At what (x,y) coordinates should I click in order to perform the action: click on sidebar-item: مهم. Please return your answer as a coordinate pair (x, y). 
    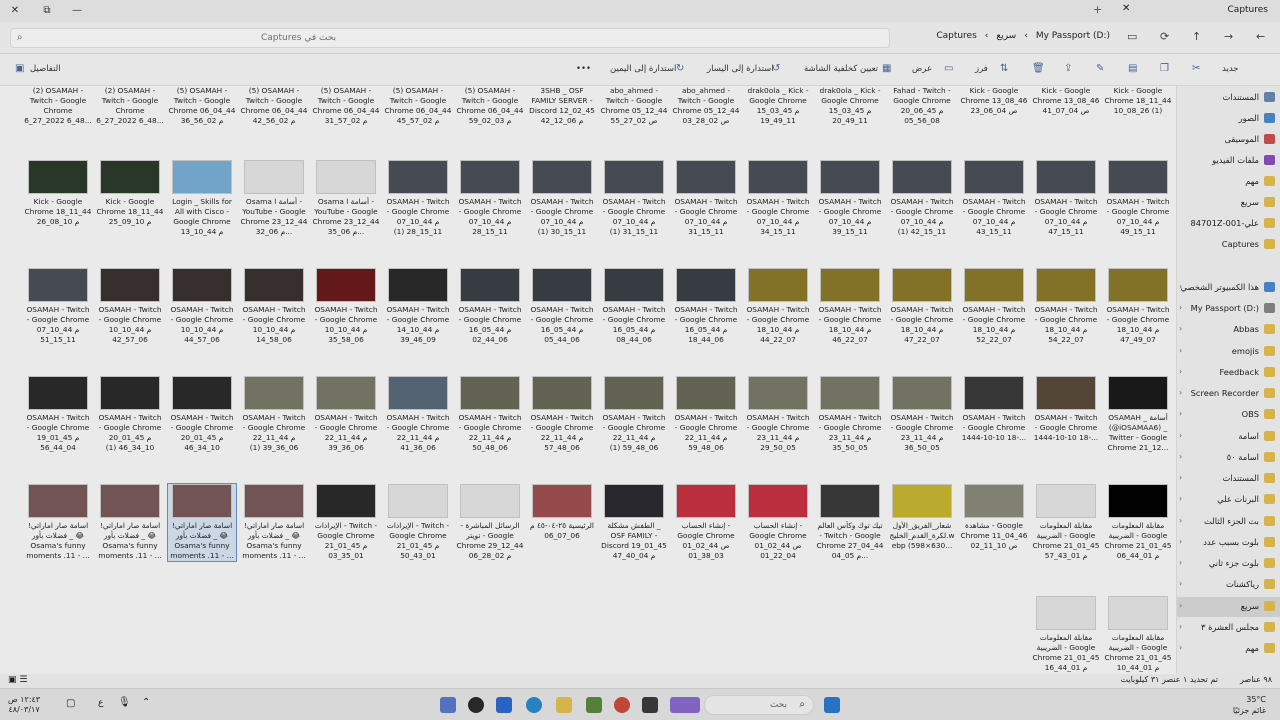
    Looking at the image, I should click on (1228, 182).